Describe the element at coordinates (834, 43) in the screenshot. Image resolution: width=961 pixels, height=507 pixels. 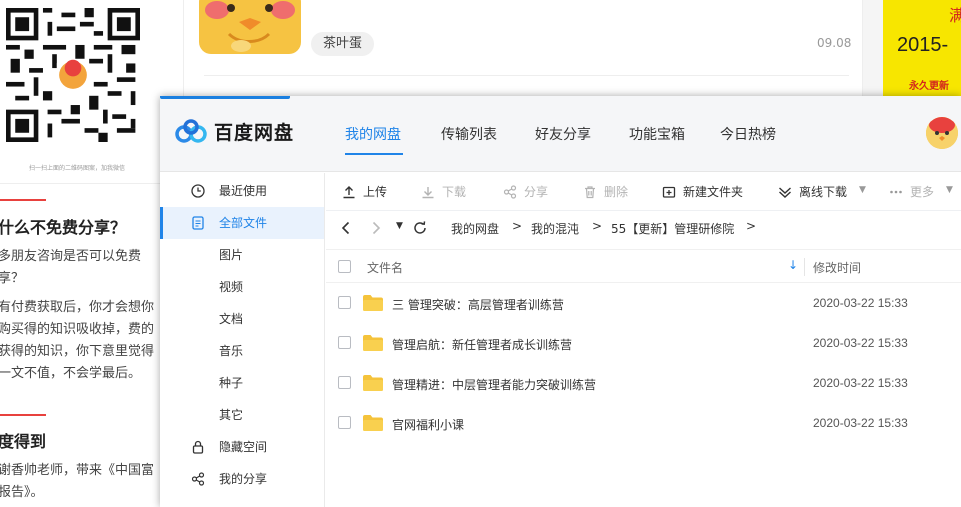
I see `comment-date: 09.08` at that location.